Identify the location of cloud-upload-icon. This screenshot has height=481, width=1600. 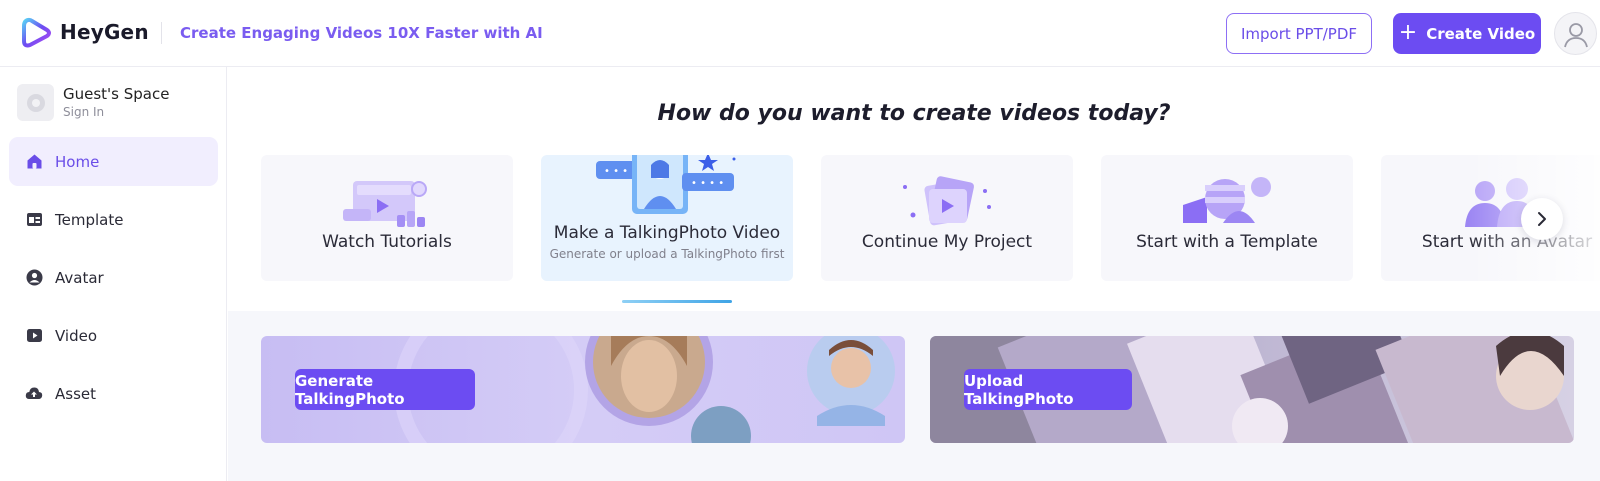
(34, 394).